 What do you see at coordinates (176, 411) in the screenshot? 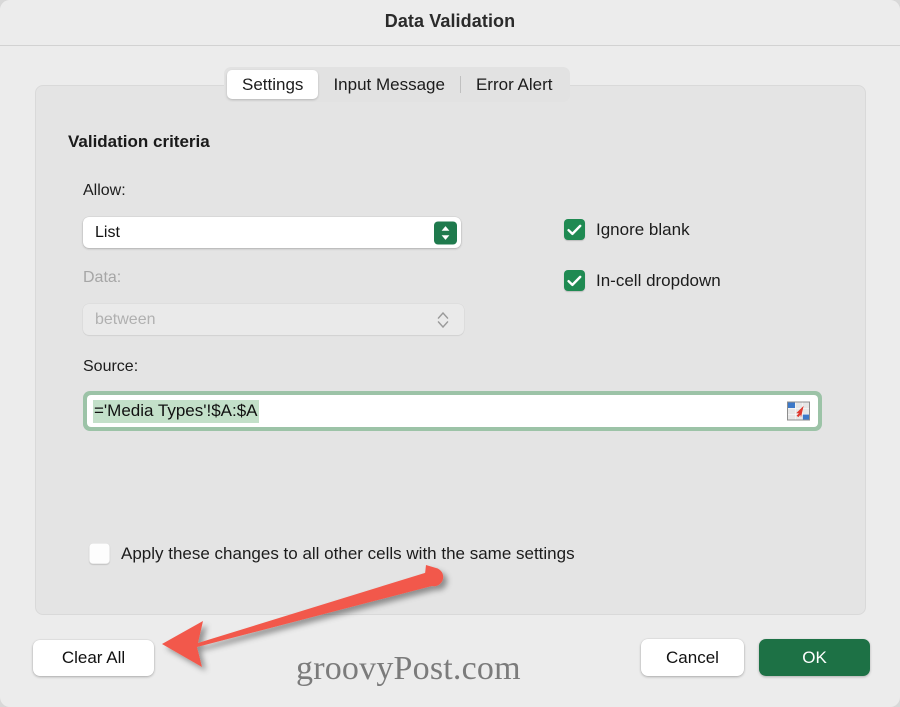
I see `source-value: ='Media Types'!$A:$A` at bounding box center [176, 411].